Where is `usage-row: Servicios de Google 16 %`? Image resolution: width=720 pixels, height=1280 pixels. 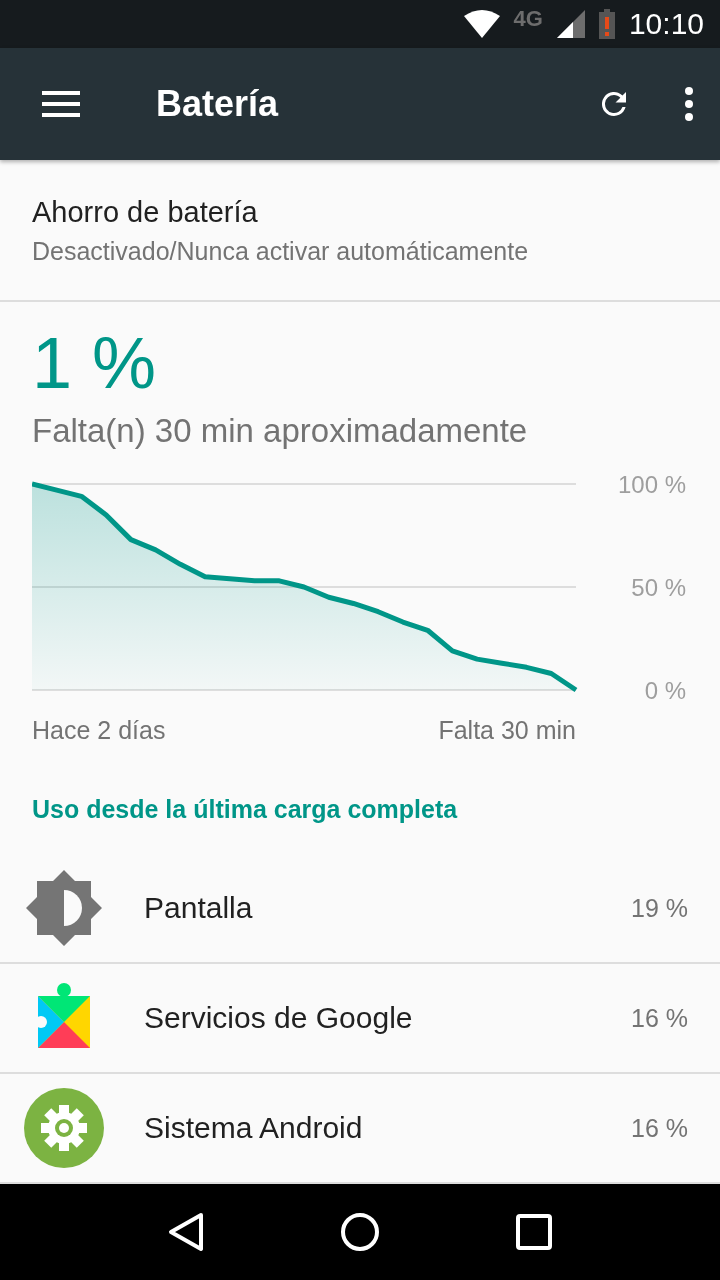
usage-row: Servicios de Google 16 % is located at coordinates (360, 1019).